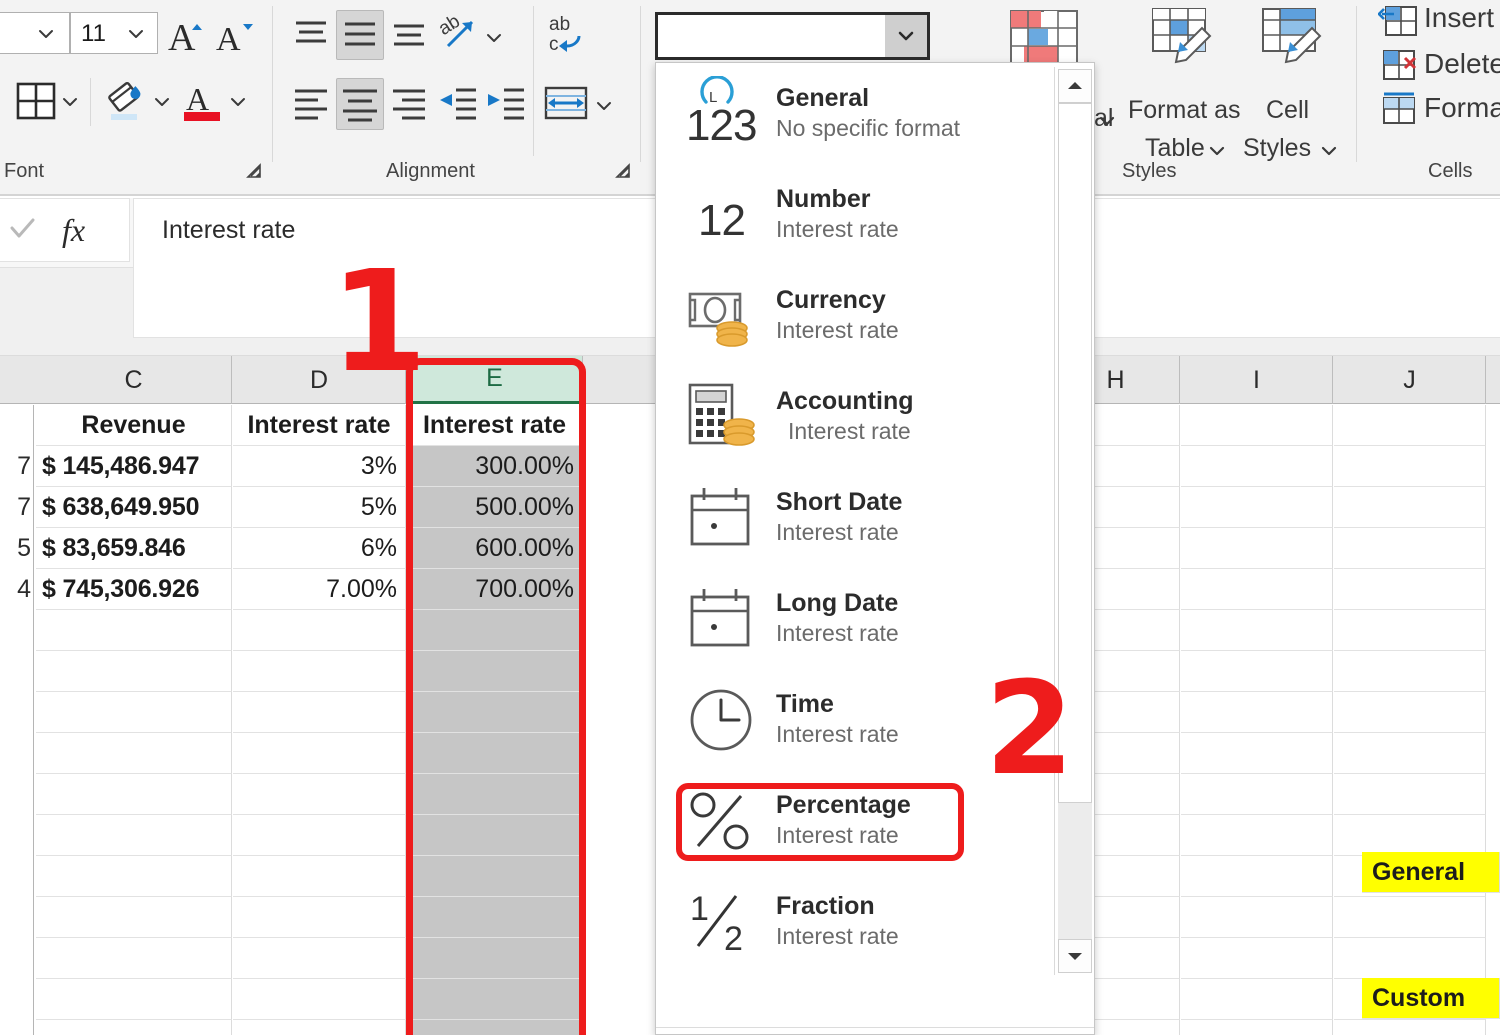  I want to click on cell-highlighted-0: General, so click(1431, 872).